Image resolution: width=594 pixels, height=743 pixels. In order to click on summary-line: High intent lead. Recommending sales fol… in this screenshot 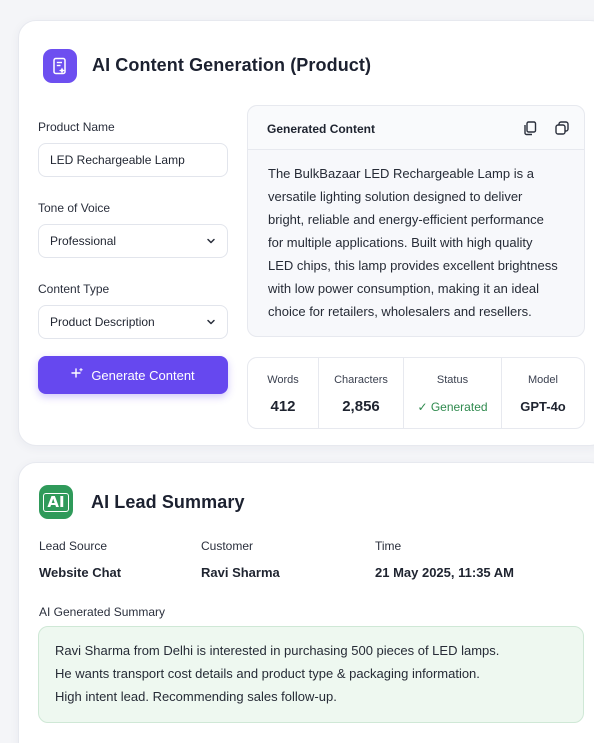, I will do `click(196, 696)`.